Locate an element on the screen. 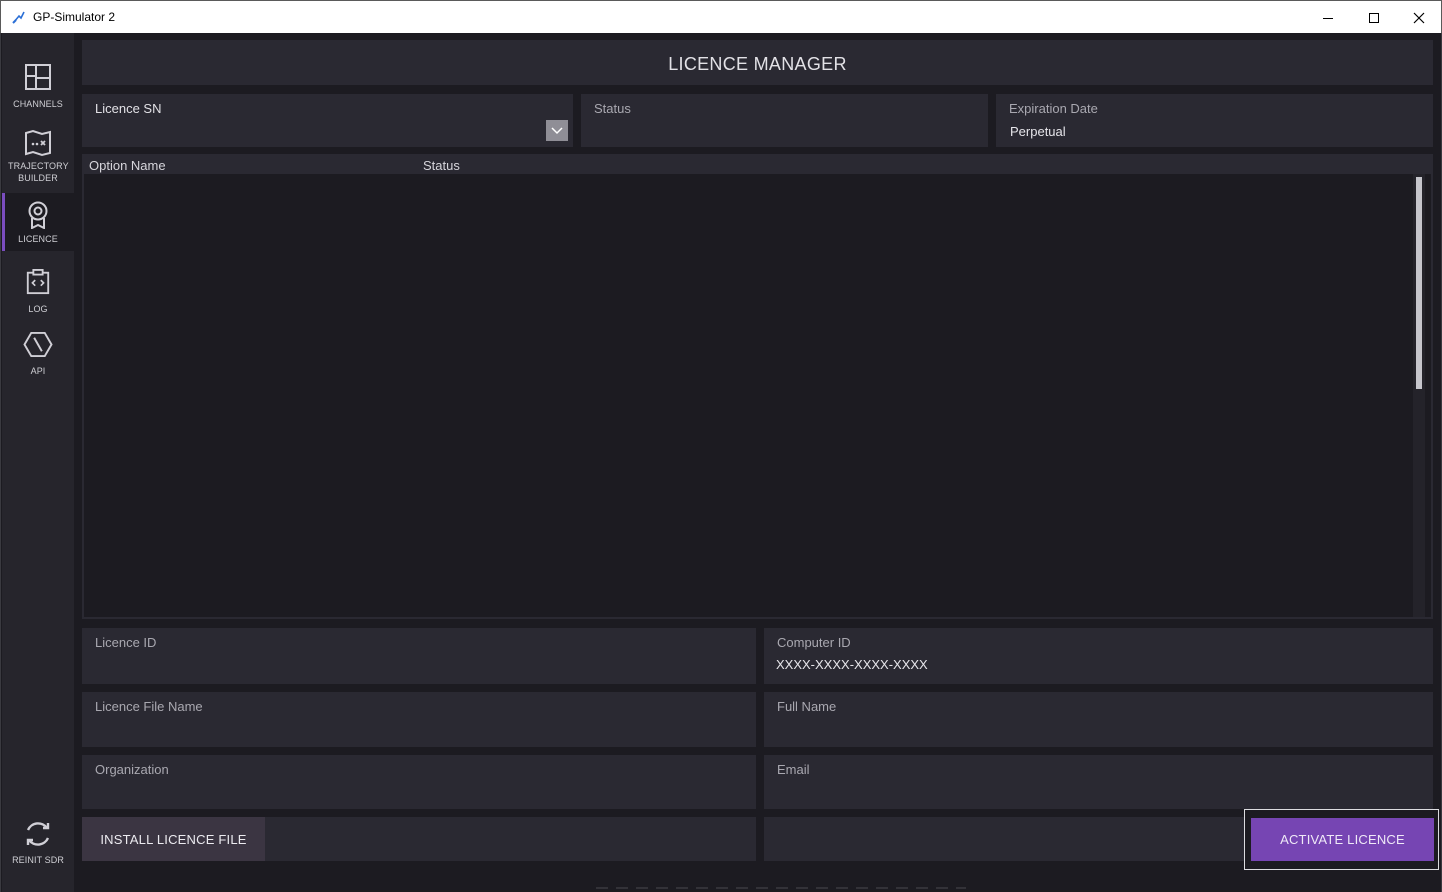 The width and height of the screenshot is (1442, 892). close-button is located at coordinates (1419, 17).